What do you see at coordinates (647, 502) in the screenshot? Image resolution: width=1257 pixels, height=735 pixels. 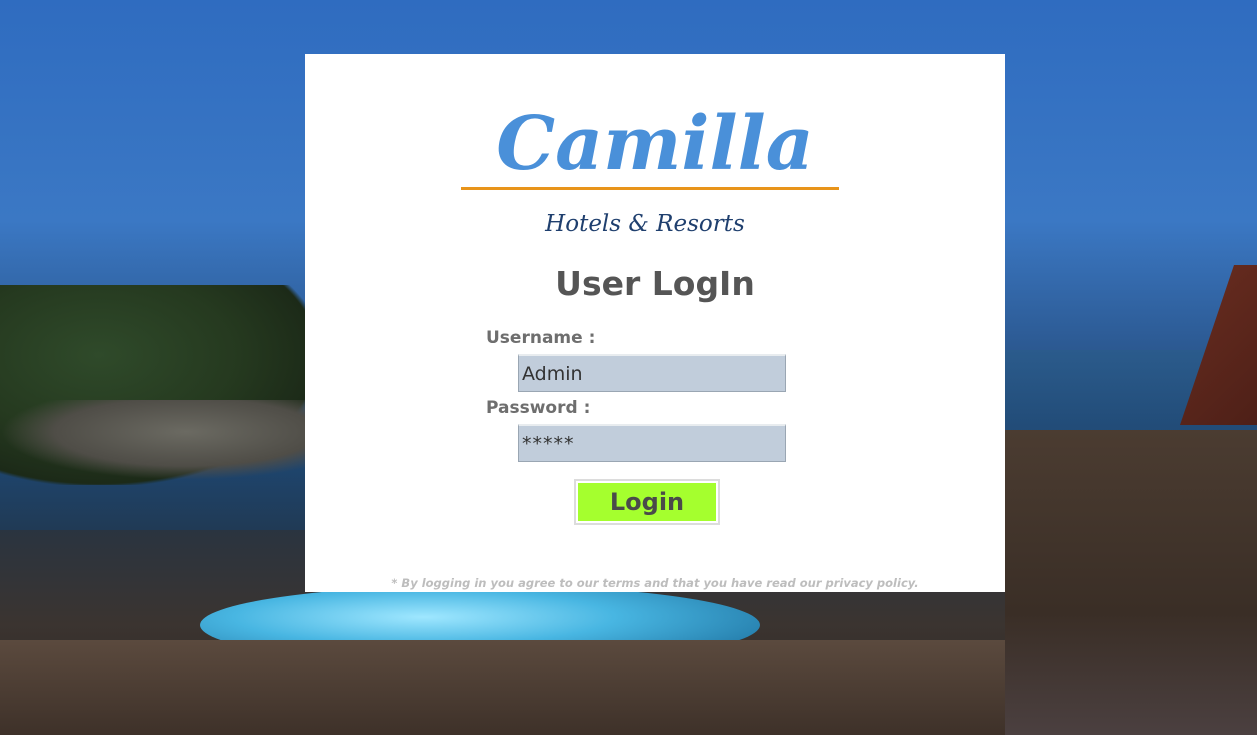 I see `login-button: Login` at bounding box center [647, 502].